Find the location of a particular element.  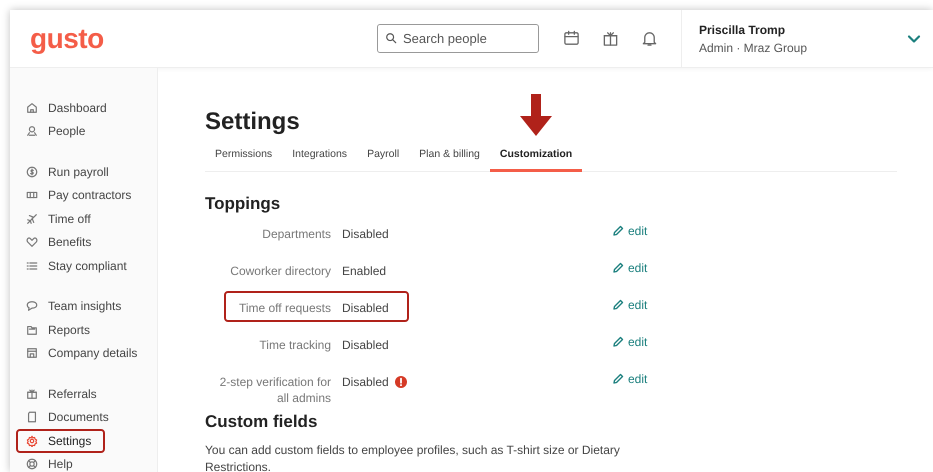

nav-item: Company details is located at coordinates (81, 353).